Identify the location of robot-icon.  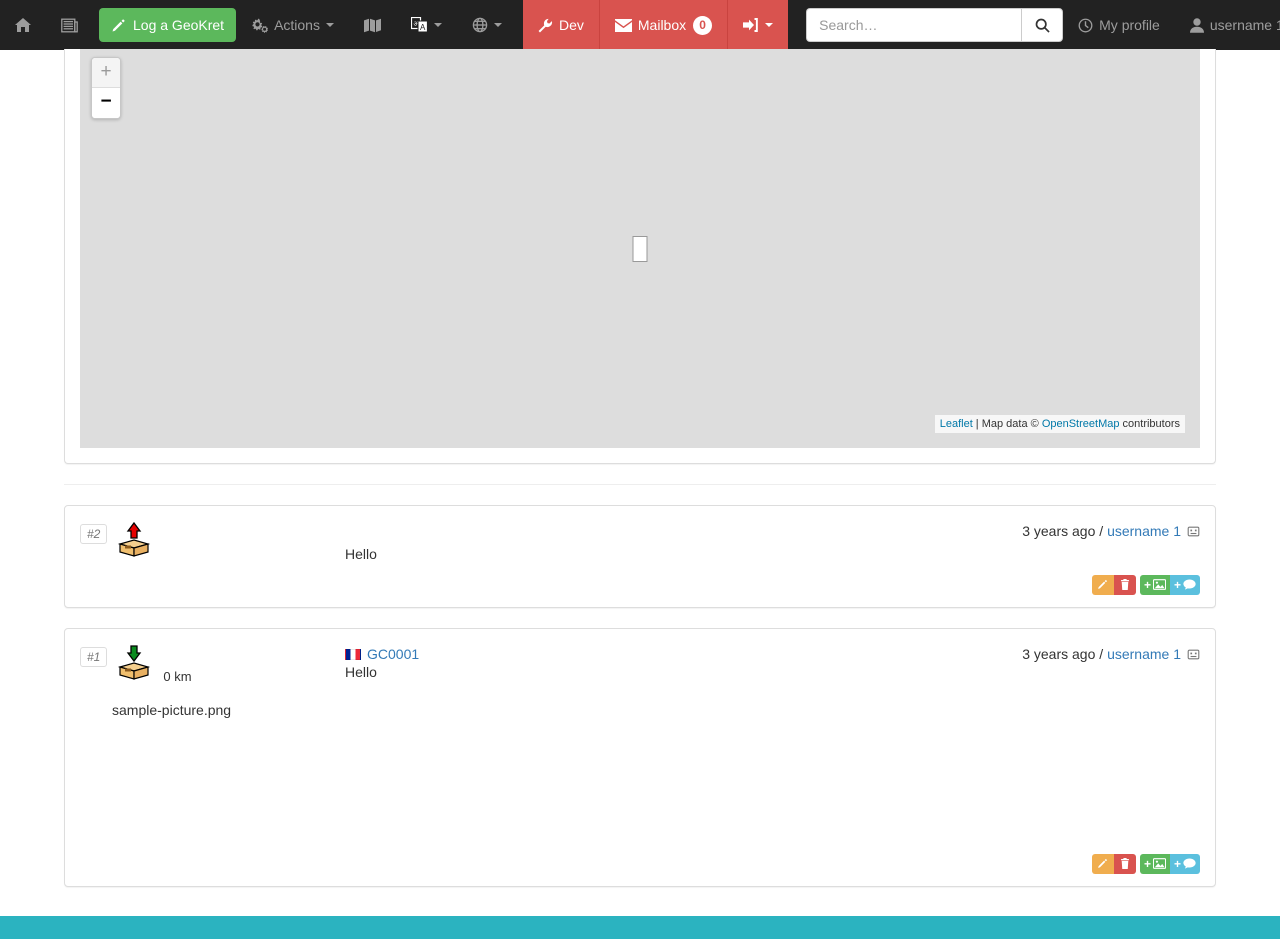
(1193, 531).